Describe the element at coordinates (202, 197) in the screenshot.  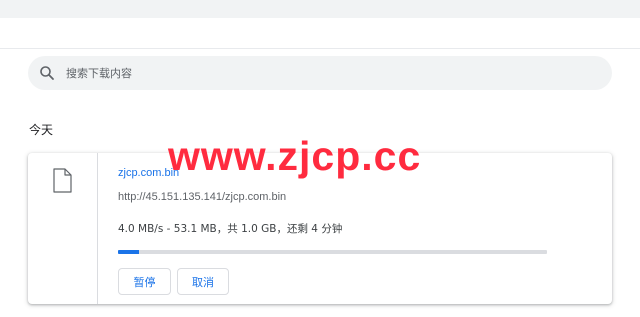
I see `download-source-url: http://45.151.135.141/zjcp.com.bin` at that location.